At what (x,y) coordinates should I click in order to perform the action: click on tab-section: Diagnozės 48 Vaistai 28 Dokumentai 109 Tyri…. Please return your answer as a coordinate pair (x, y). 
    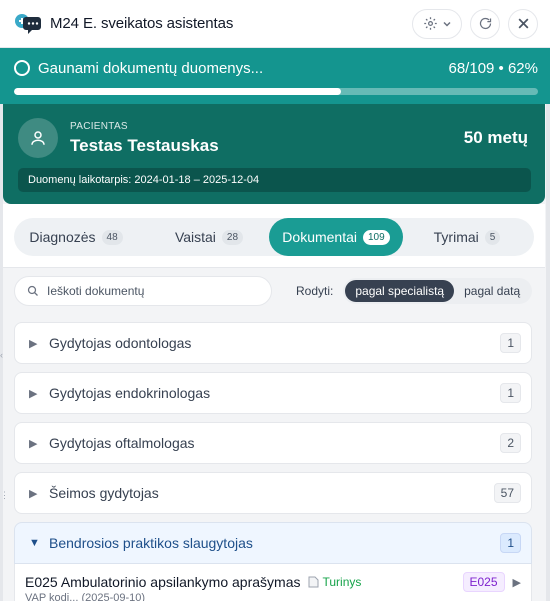
    Looking at the image, I should click on (274, 236).